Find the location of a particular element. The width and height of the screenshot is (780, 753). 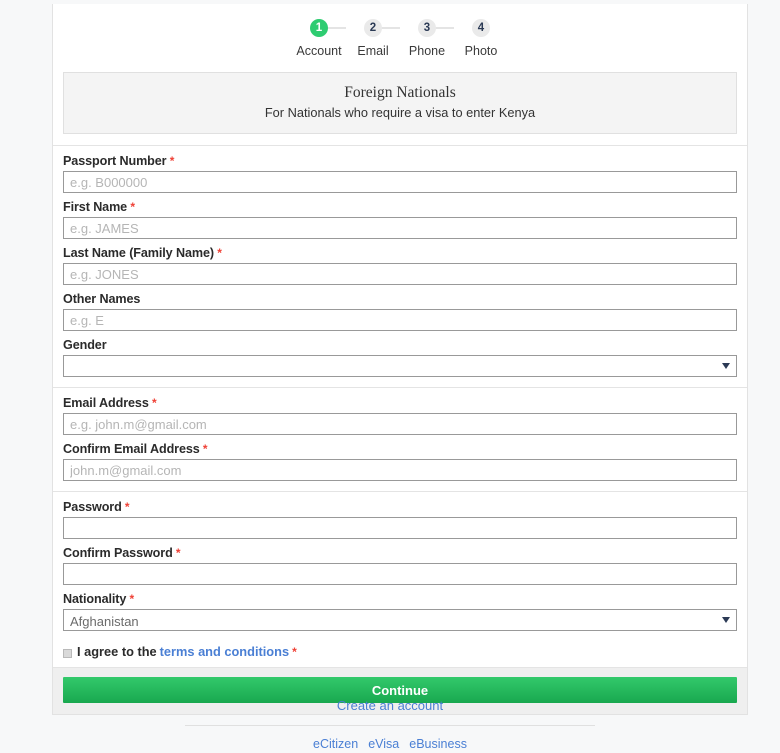

footer-link-ebusiness: eBusiness is located at coordinates (438, 744).